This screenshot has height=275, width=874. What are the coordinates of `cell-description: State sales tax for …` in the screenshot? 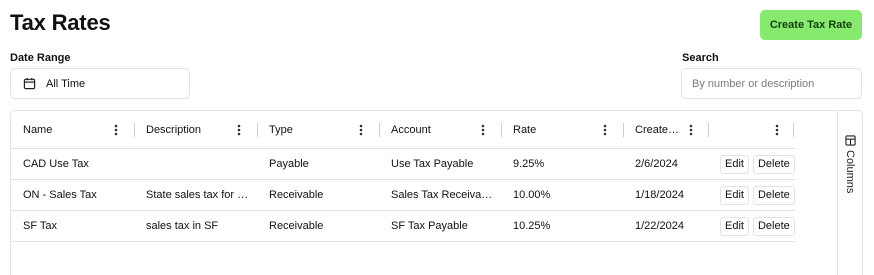 It's located at (197, 195).